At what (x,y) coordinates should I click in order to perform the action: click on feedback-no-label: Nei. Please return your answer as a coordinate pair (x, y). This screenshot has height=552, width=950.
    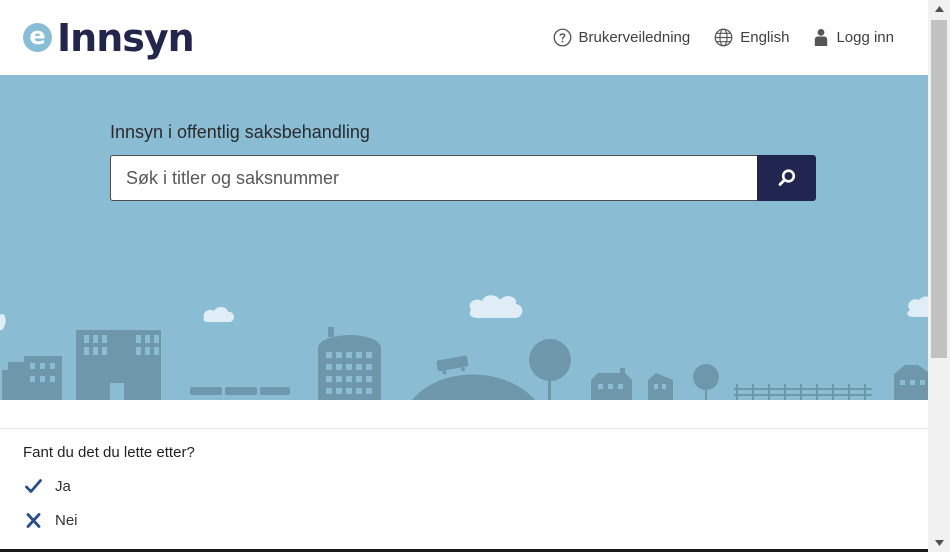
    Looking at the image, I should click on (66, 520).